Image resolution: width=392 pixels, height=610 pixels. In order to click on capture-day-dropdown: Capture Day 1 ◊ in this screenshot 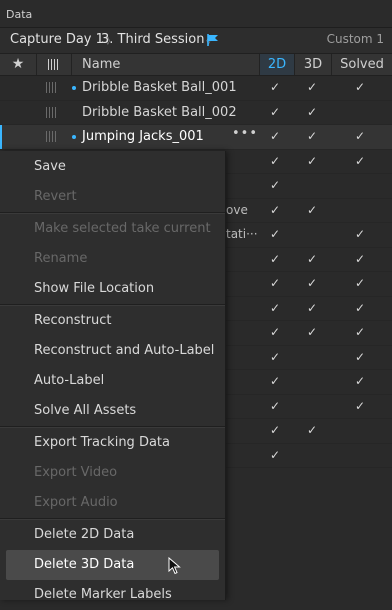, I will do `click(60, 39)`.